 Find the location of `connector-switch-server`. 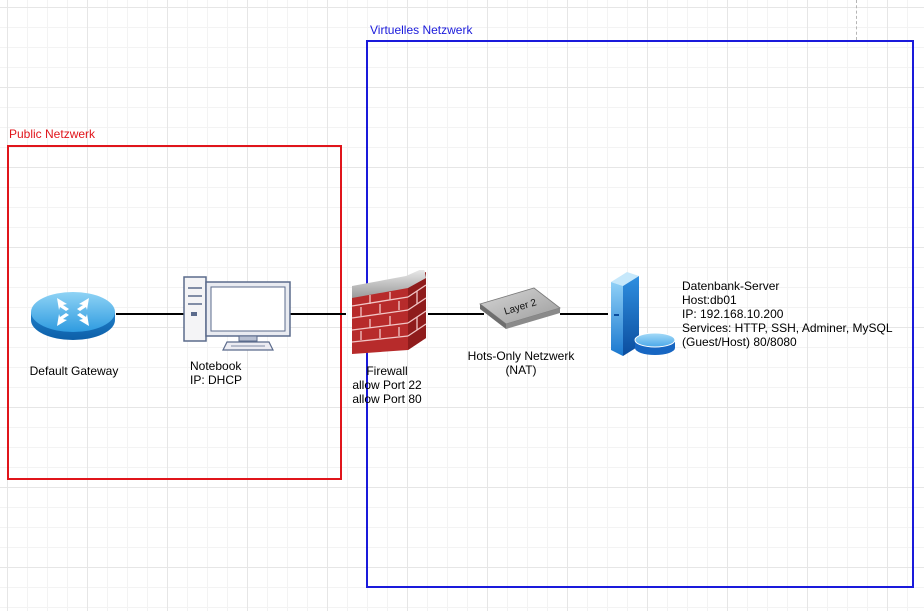

connector-switch-server is located at coordinates (584, 314).